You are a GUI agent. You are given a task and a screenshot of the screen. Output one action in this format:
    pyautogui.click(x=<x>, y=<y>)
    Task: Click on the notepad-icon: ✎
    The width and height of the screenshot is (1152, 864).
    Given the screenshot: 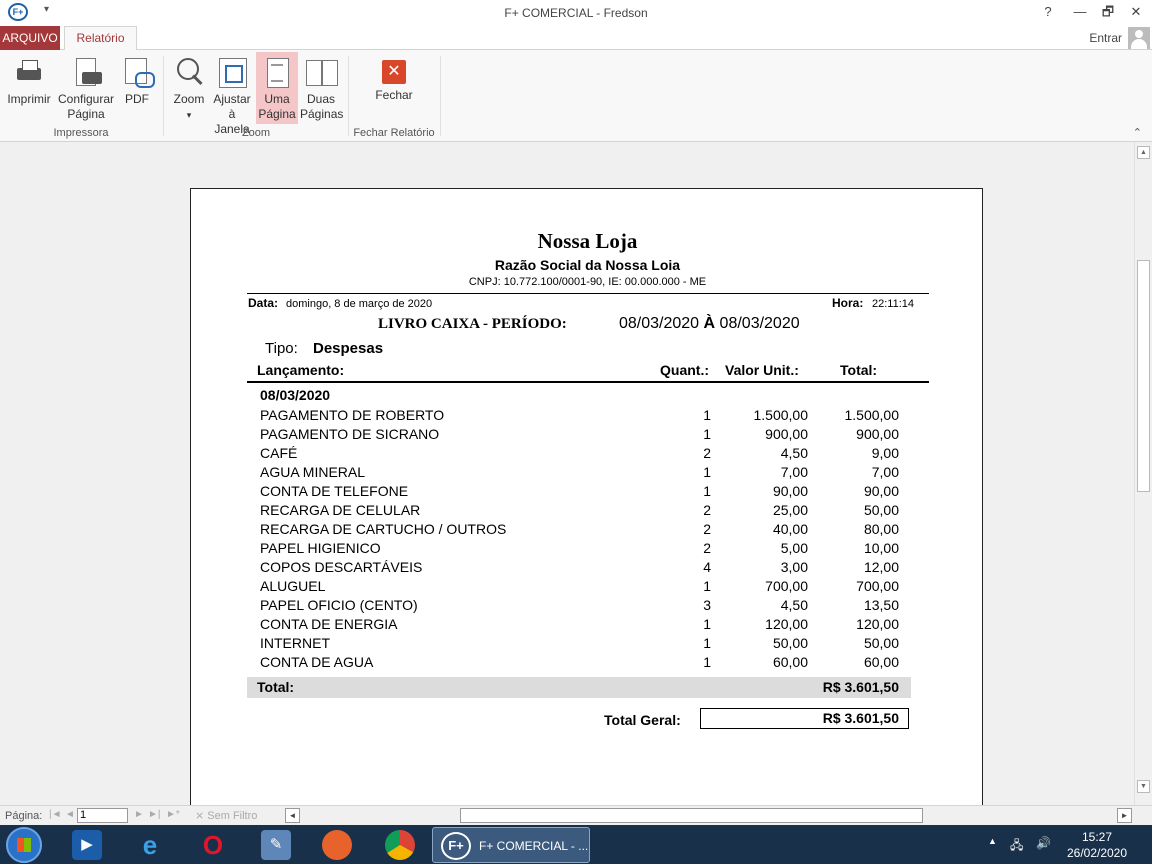 What is the action you would take?
    pyautogui.click(x=276, y=845)
    